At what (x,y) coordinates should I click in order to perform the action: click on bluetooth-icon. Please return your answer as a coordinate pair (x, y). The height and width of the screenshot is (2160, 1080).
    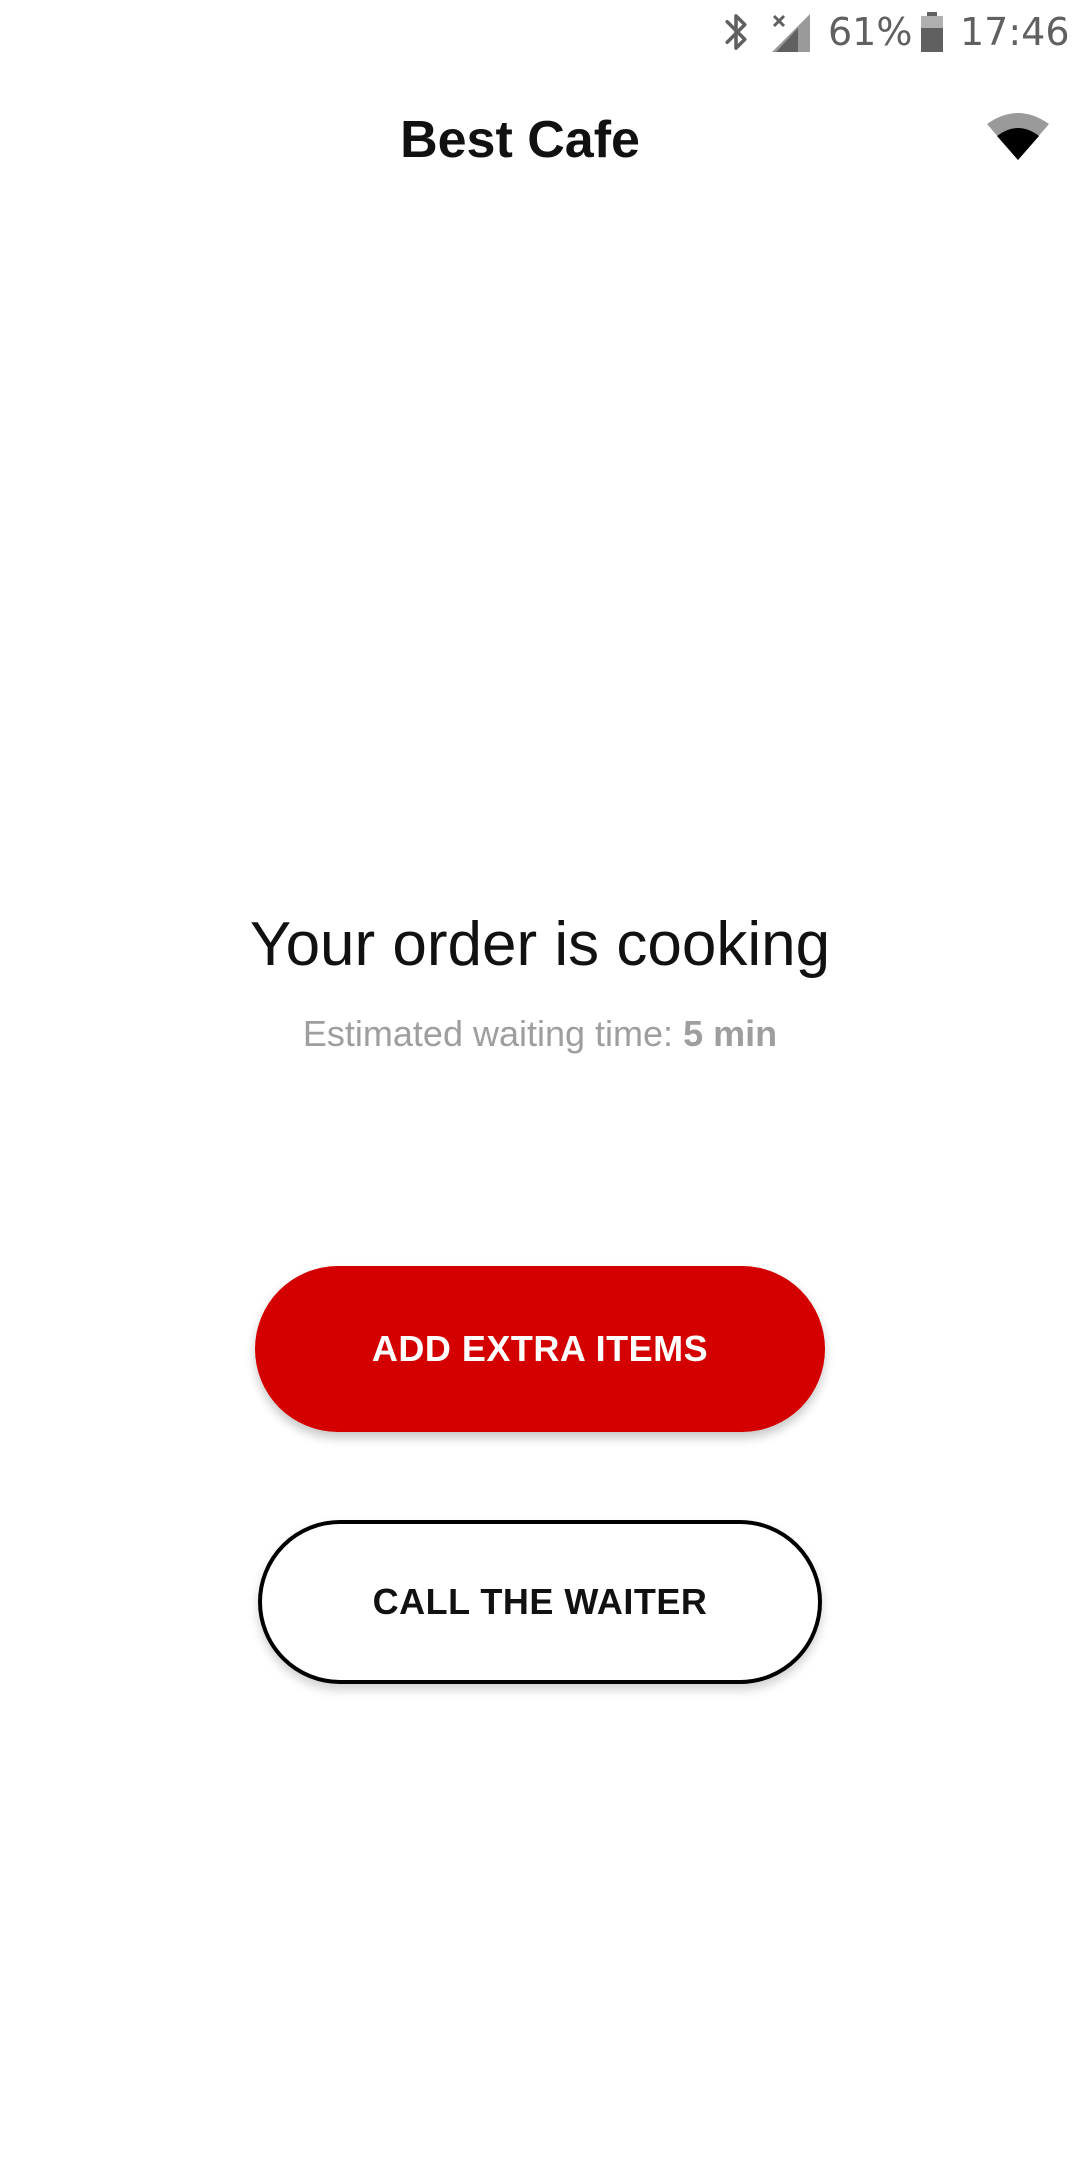
    Looking at the image, I should click on (736, 32).